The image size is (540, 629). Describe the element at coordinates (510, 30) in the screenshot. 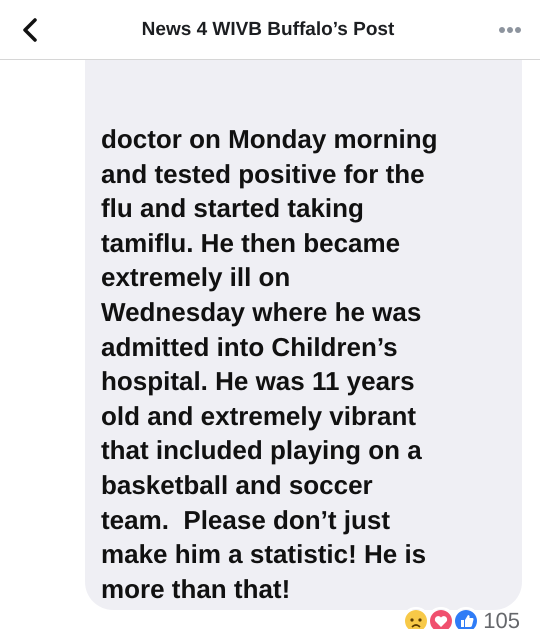

I see `more-icon` at that location.